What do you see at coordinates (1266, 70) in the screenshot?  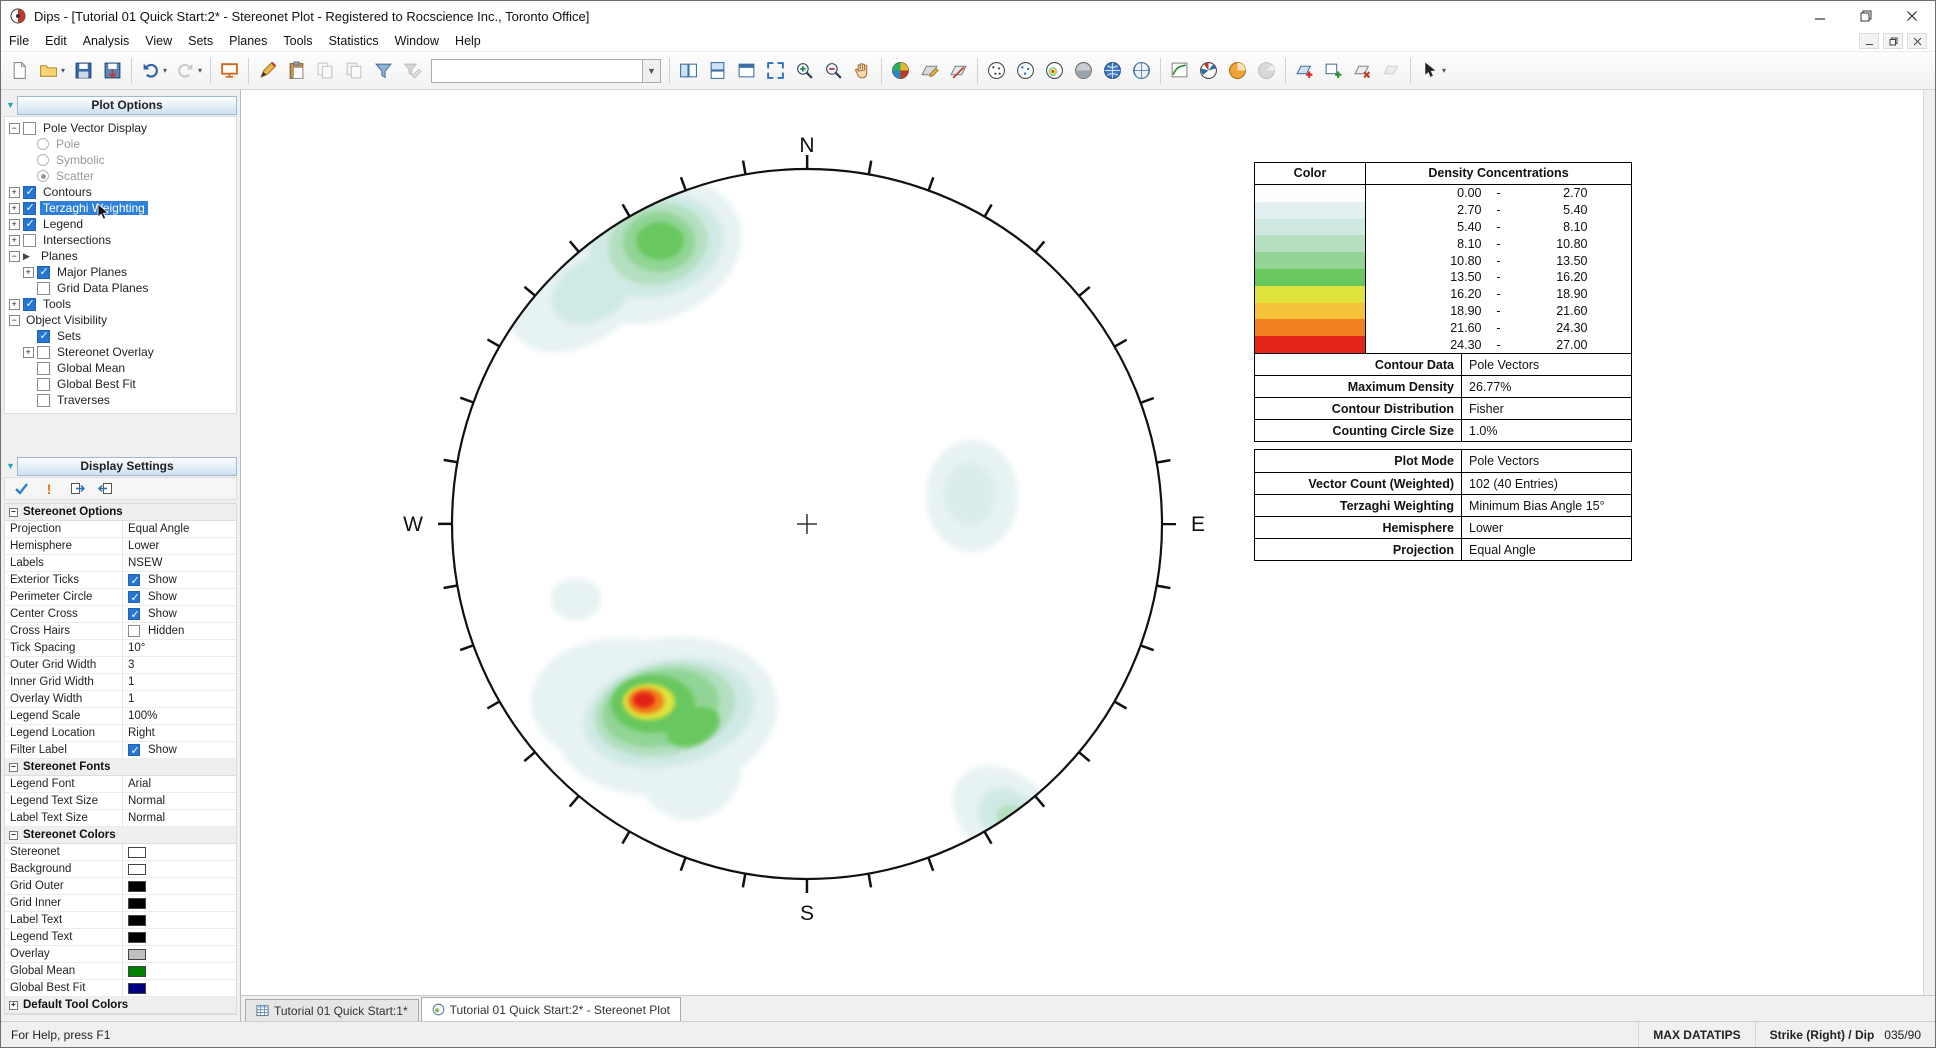 I see `pie-chart-secondary-button` at bounding box center [1266, 70].